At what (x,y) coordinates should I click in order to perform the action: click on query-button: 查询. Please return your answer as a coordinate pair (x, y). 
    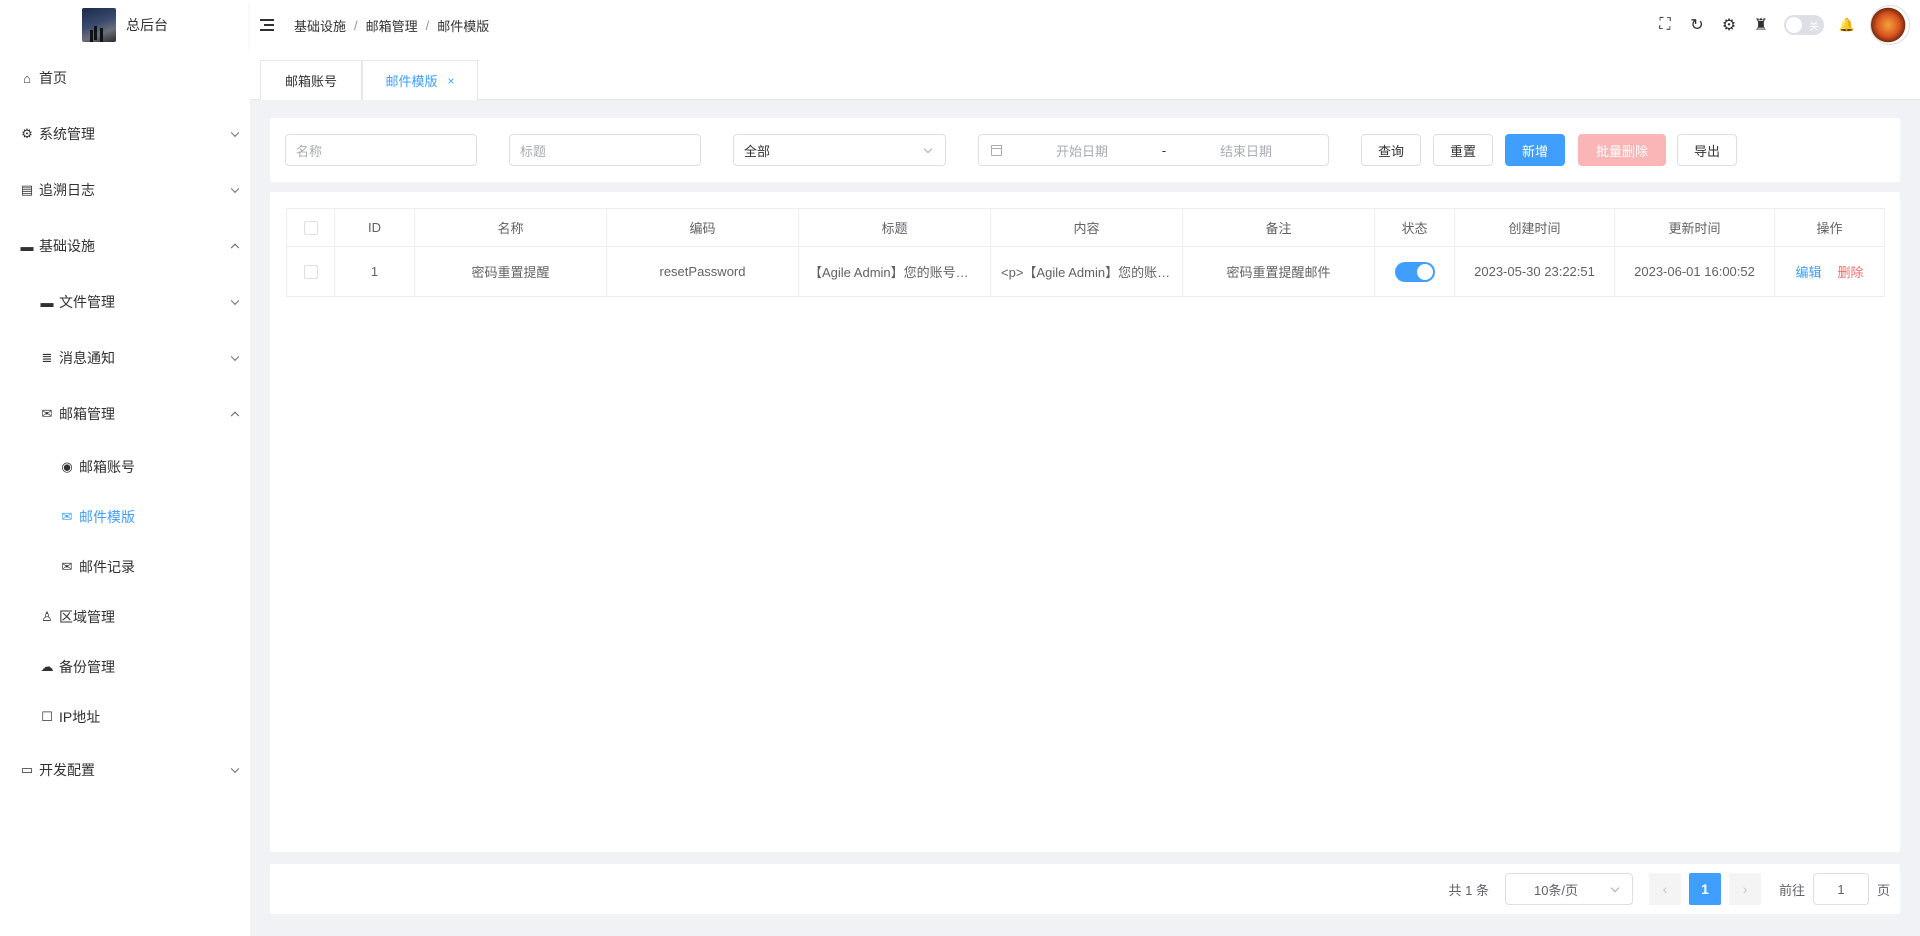
    Looking at the image, I should click on (1391, 150).